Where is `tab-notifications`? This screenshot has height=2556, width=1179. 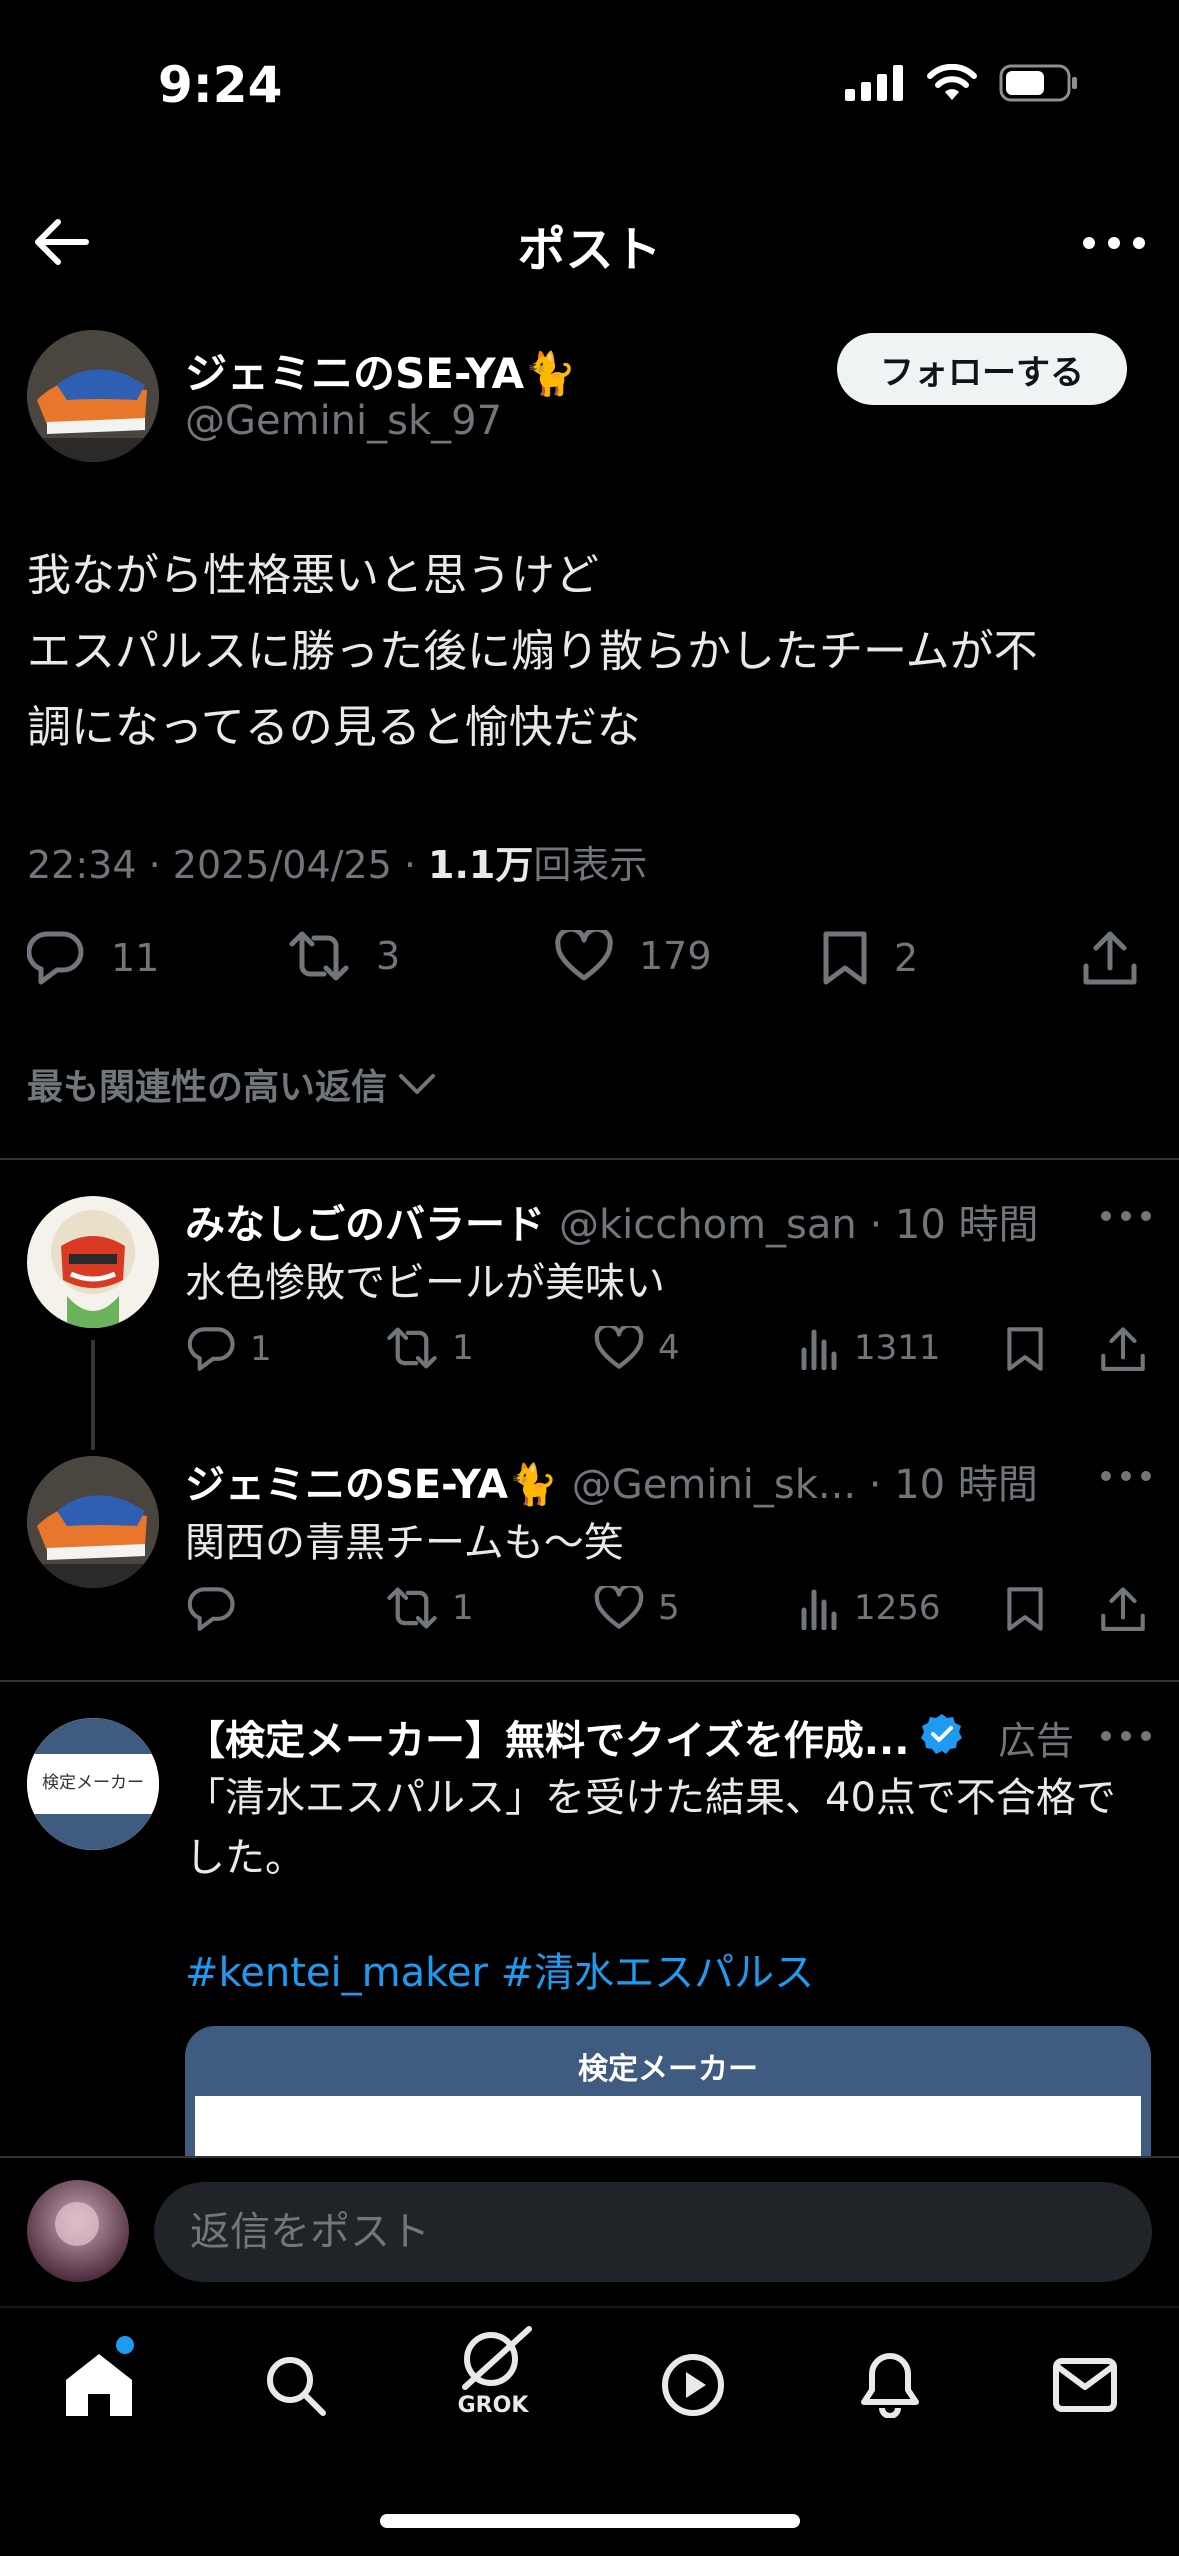
tab-notifications is located at coordinates (890, 2385).